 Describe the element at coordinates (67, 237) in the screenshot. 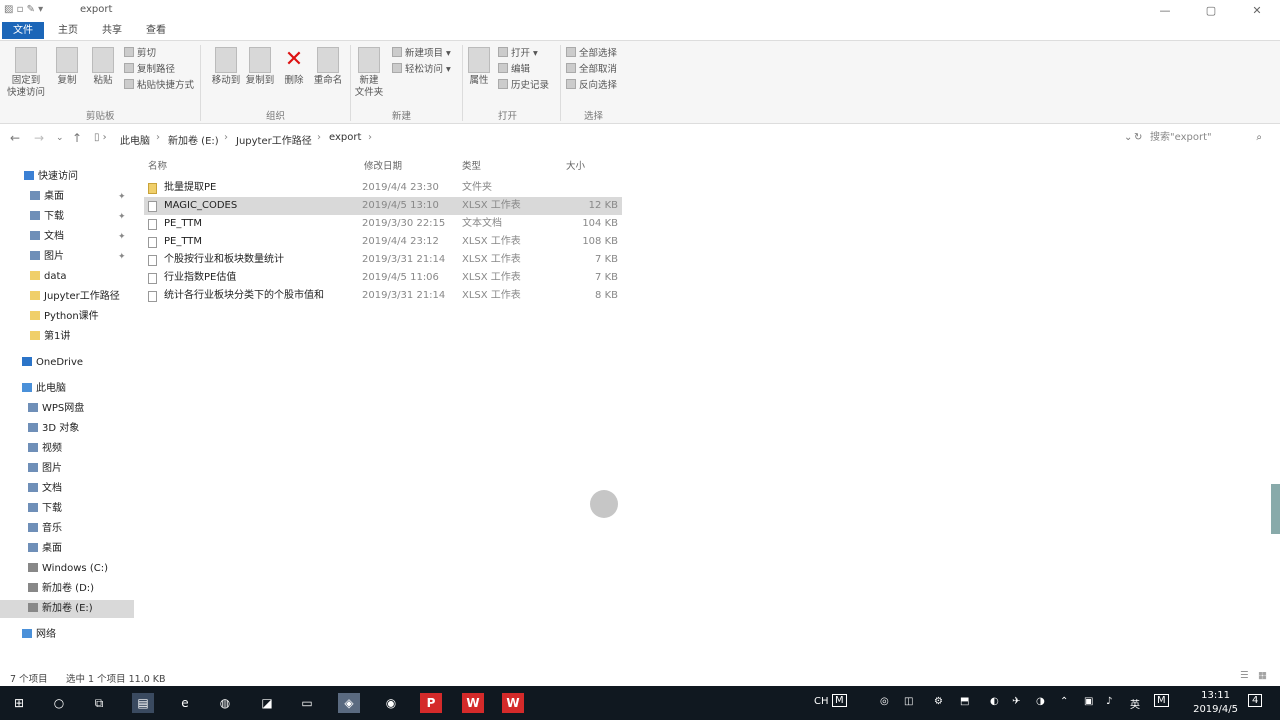

I see `nav-quick-item: 文档 ✦` at that location.